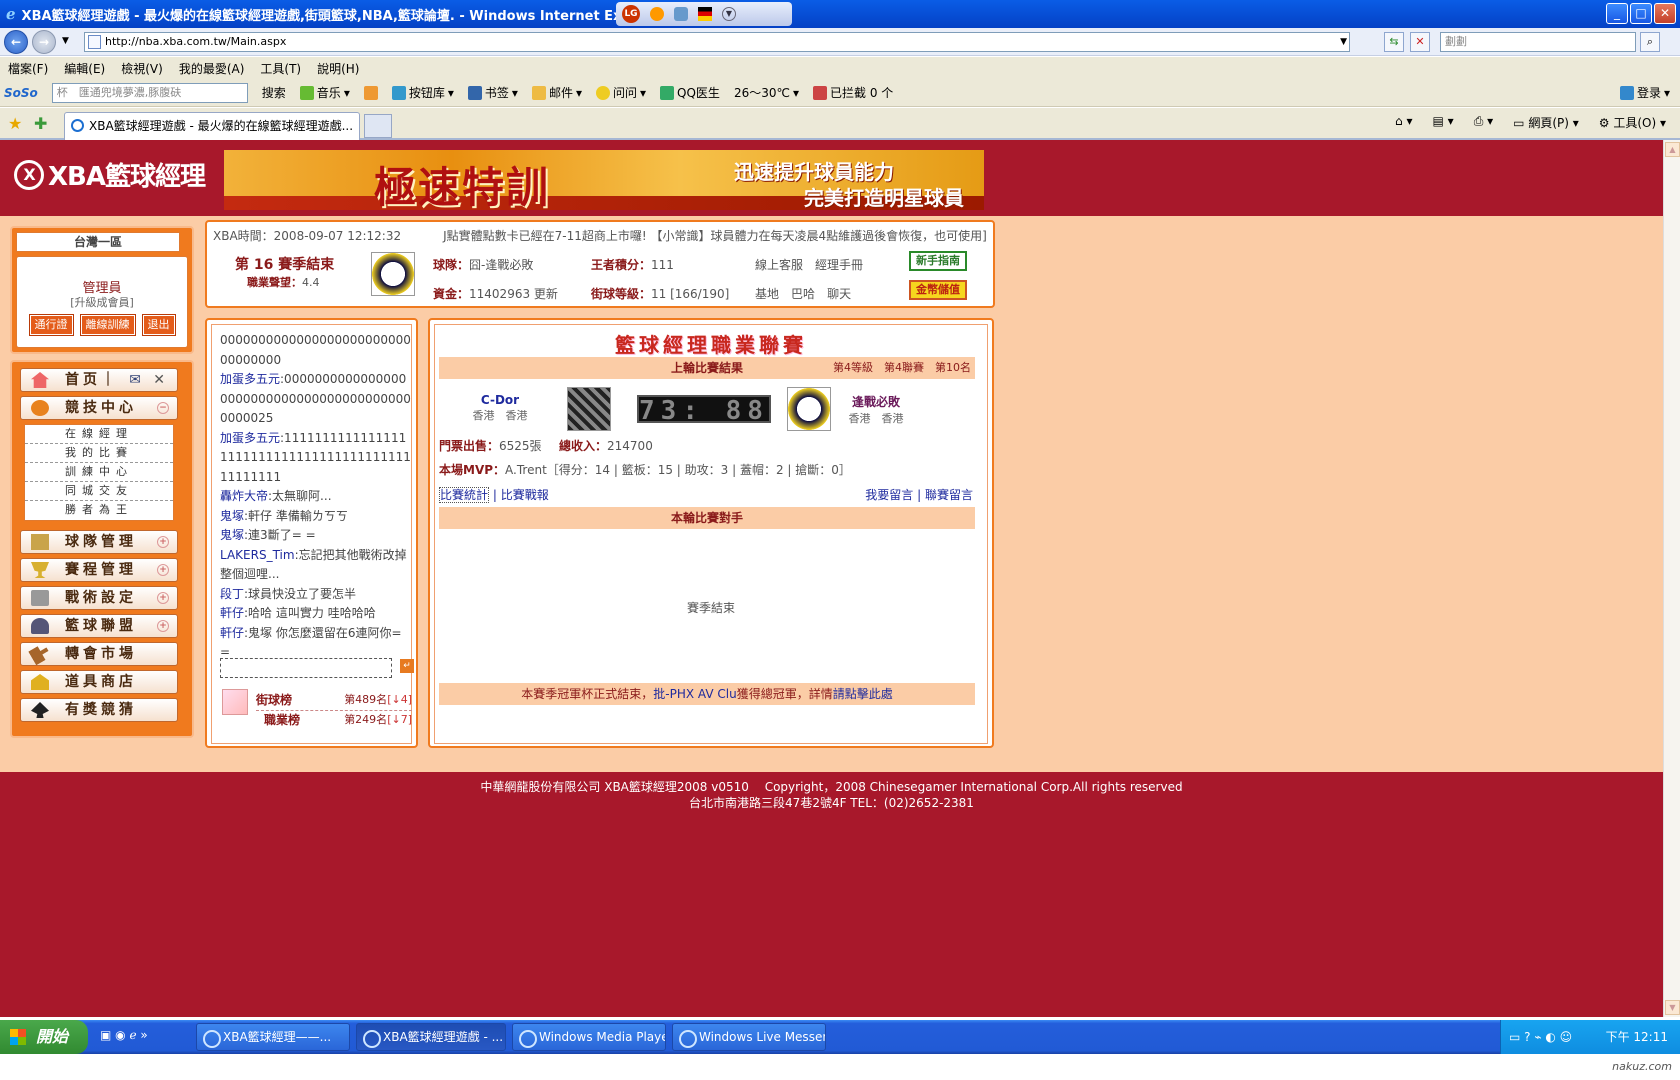 This screenshot has height=1080, width=1680. I want to click on search-input: 劃劃, so click(1538, 42).